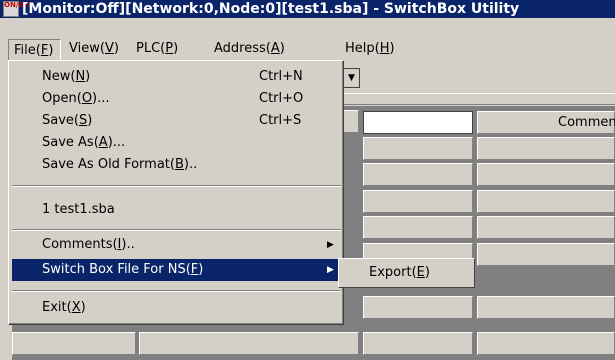 The height and width of the screenshot is (360, 615). What do you see at coordinates (119, 244) in the screenshot?
I see `menu-item-key: I` at bounding box center [119, 244].